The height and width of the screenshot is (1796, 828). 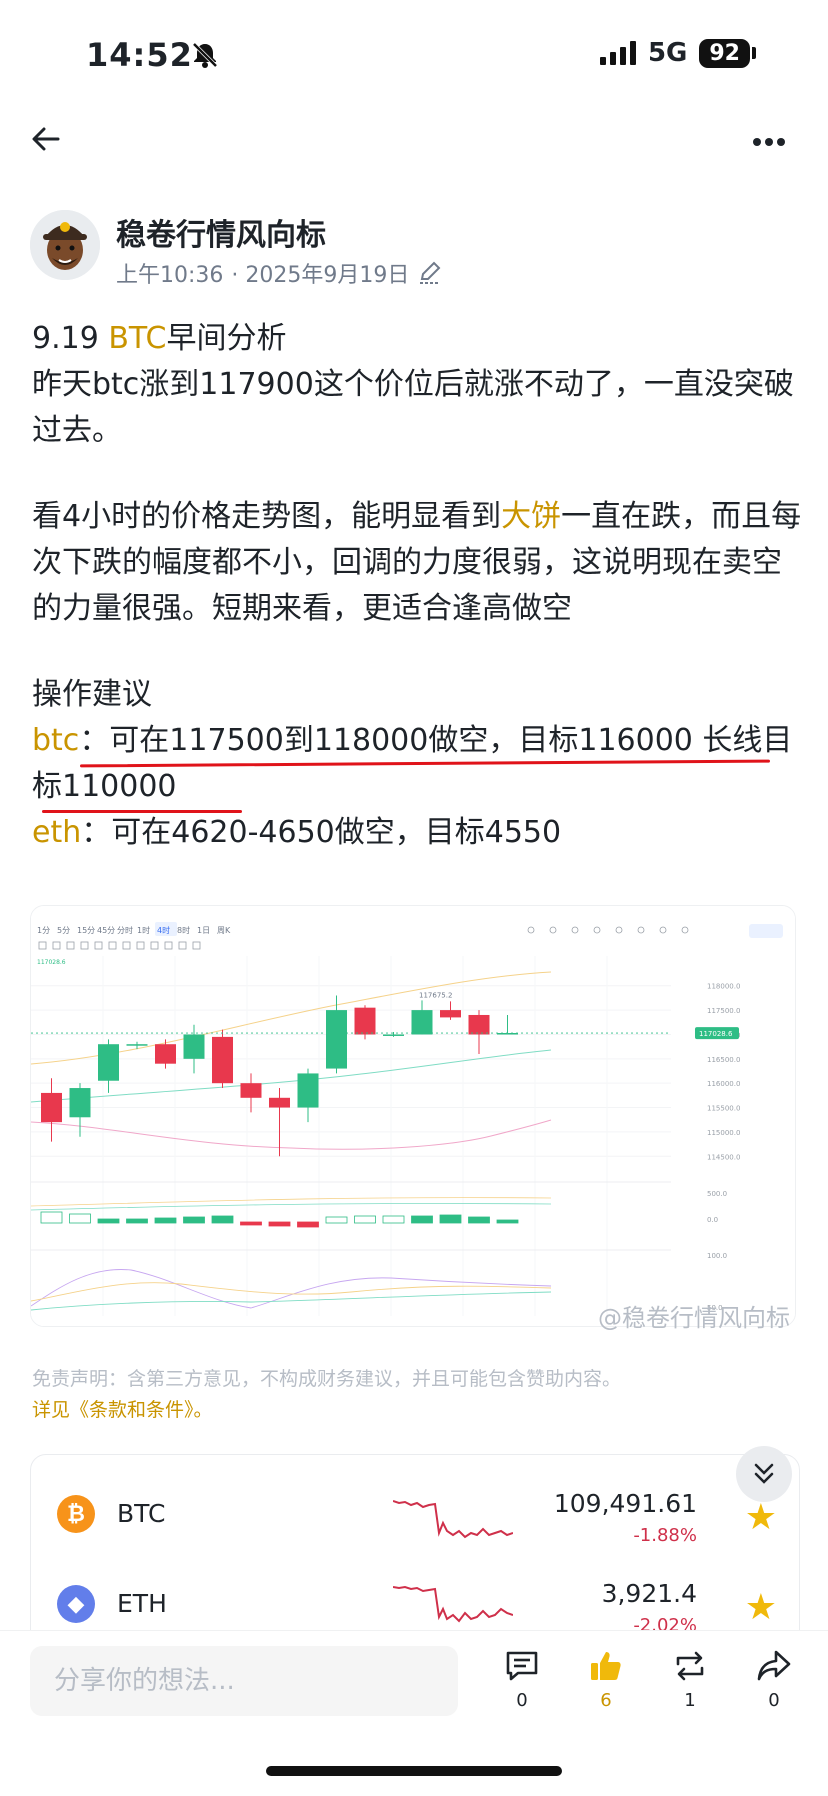 I want to click on author-name: 稳卷行情风向标, so click(x=221, y=232).